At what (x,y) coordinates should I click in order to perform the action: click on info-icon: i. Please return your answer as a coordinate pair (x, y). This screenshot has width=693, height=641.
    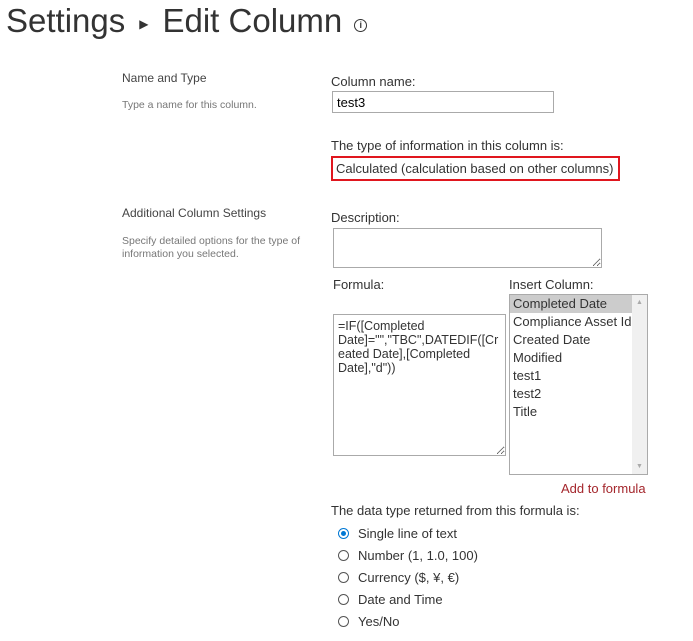
    Looking at the image, I should click on (361, 25).